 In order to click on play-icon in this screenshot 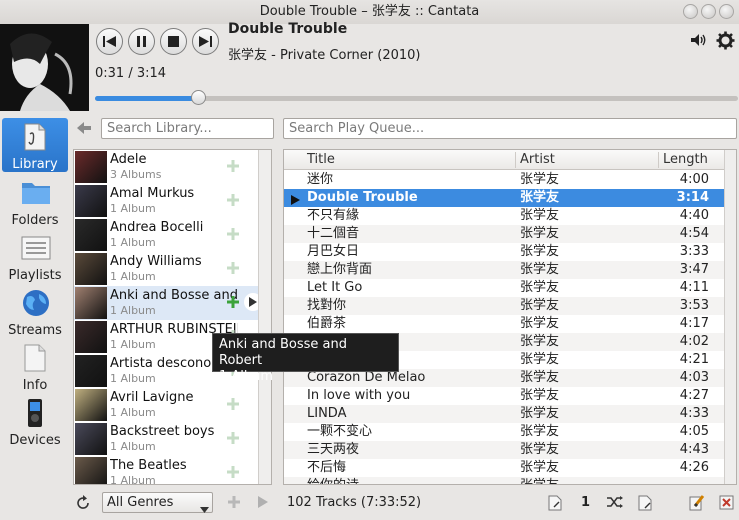, I will do `click(266, 504)`.